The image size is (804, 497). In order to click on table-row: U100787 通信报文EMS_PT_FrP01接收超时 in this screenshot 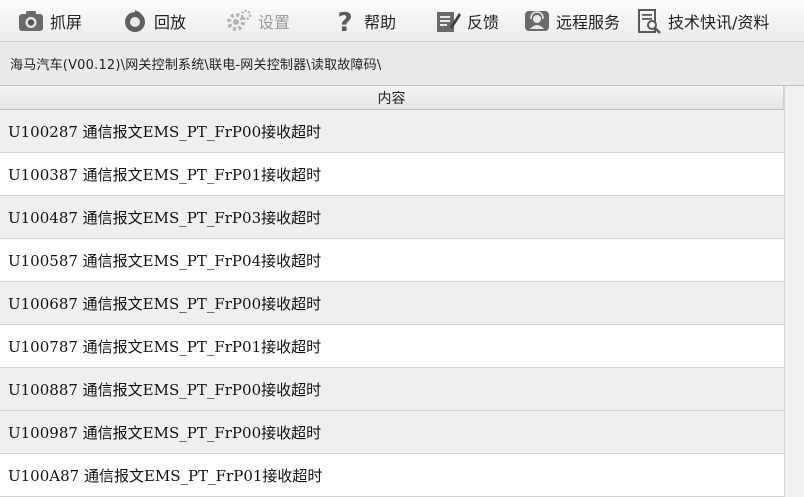, I will do `click(392, 346)`.